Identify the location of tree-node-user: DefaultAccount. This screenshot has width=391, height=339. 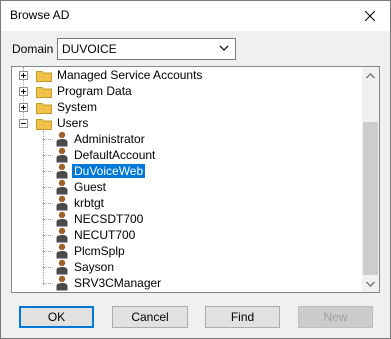
(182, 155).